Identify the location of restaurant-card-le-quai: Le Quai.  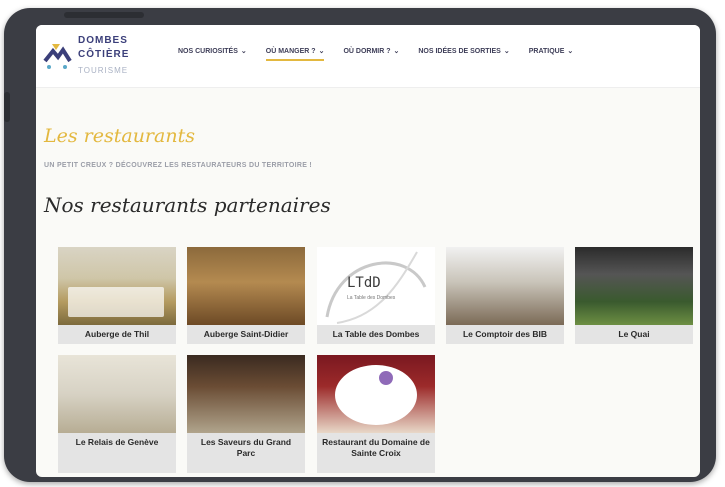
(634, 295).